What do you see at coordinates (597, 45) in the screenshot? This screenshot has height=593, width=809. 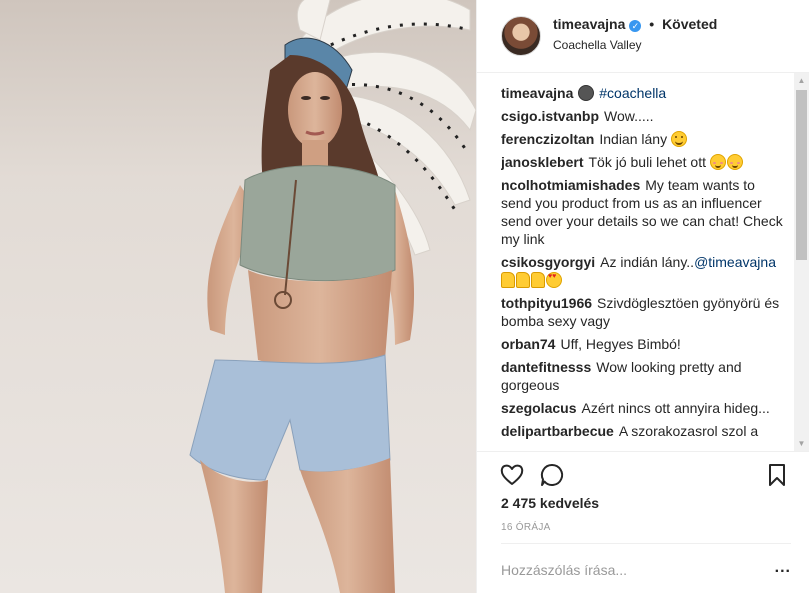 I see `location-link: Coachella Valley` at bounding box center [597, 45].